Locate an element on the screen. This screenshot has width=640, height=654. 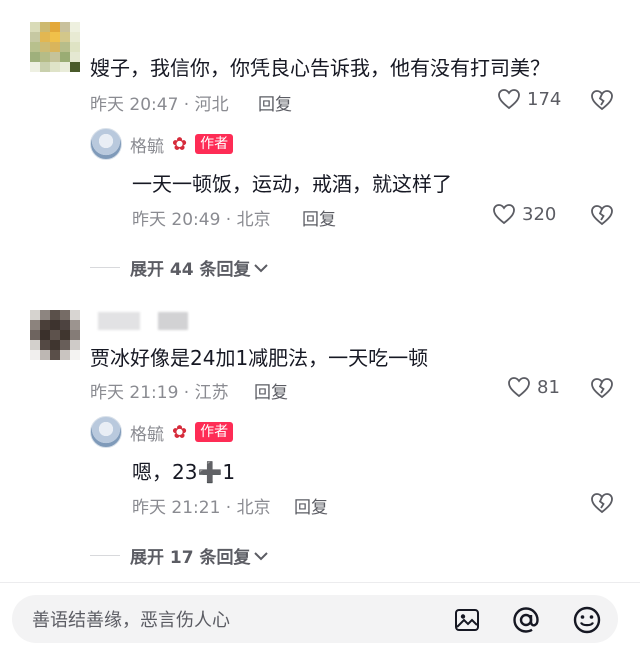
comment-input-box is located at coordinates (315, 620).